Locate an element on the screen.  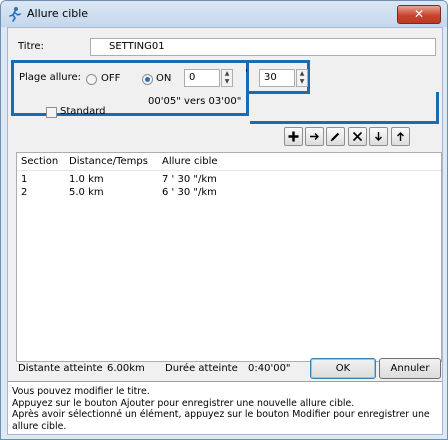
pace-cell: 6 ' 30 "/km is located at coordinates (189, 192).